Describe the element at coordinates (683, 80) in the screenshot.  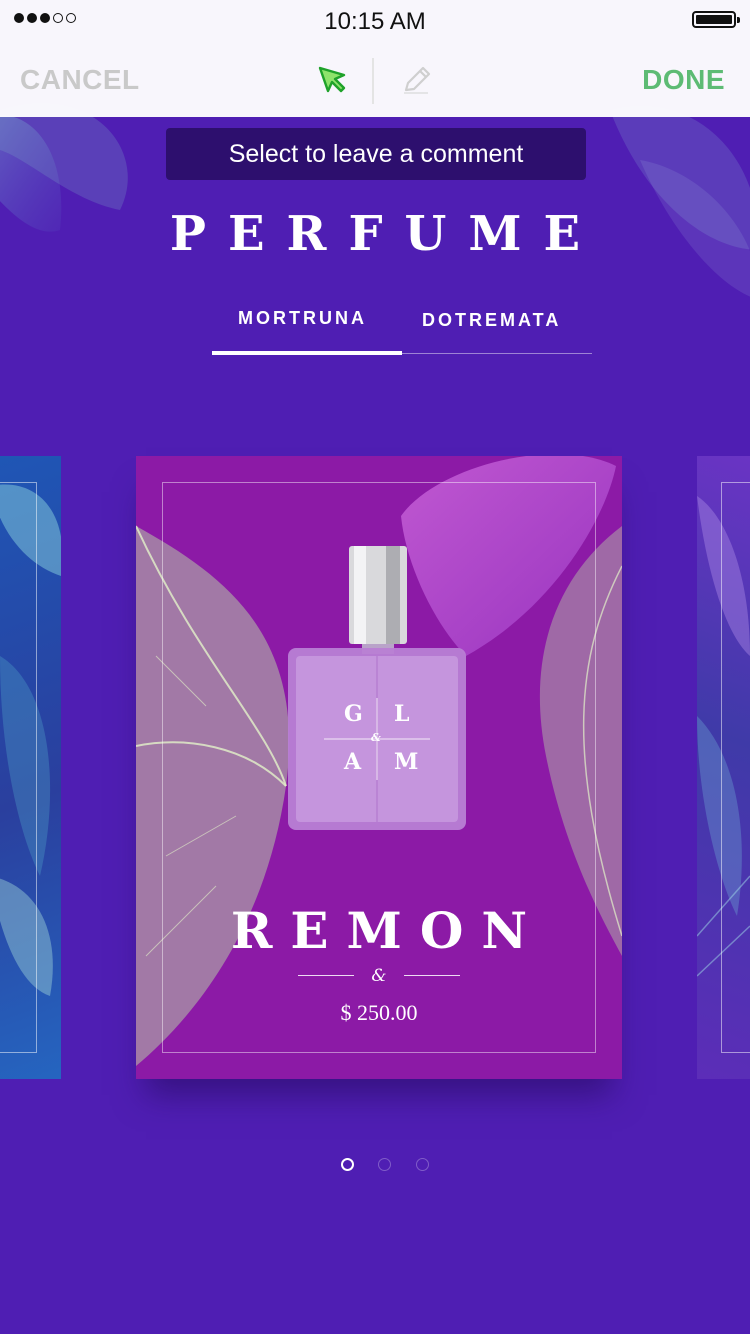
I see `done-button: DONE` at that location.